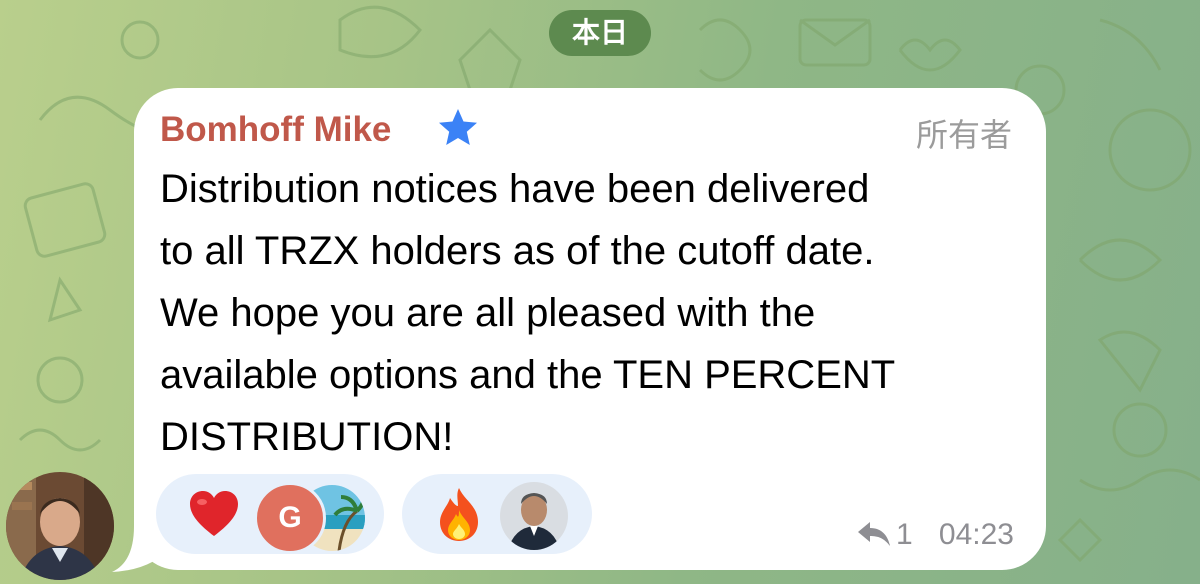  What do you see at coordinates (904, 535) in the screenshot?
I see `reply-count: 1` at bounding box center [904, 535].